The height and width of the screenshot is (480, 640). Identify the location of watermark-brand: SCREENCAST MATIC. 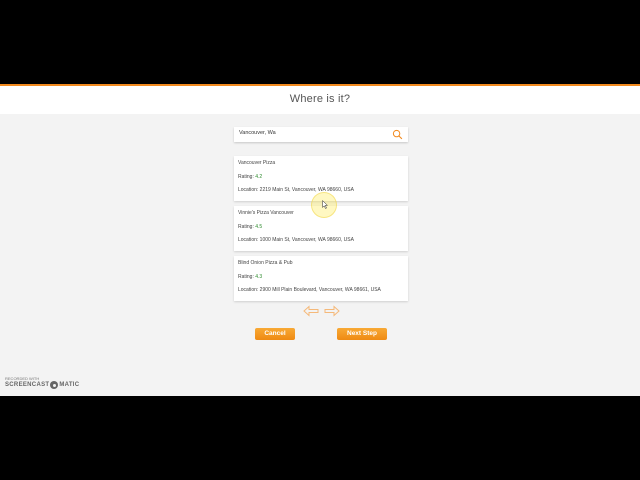
(42, 385).